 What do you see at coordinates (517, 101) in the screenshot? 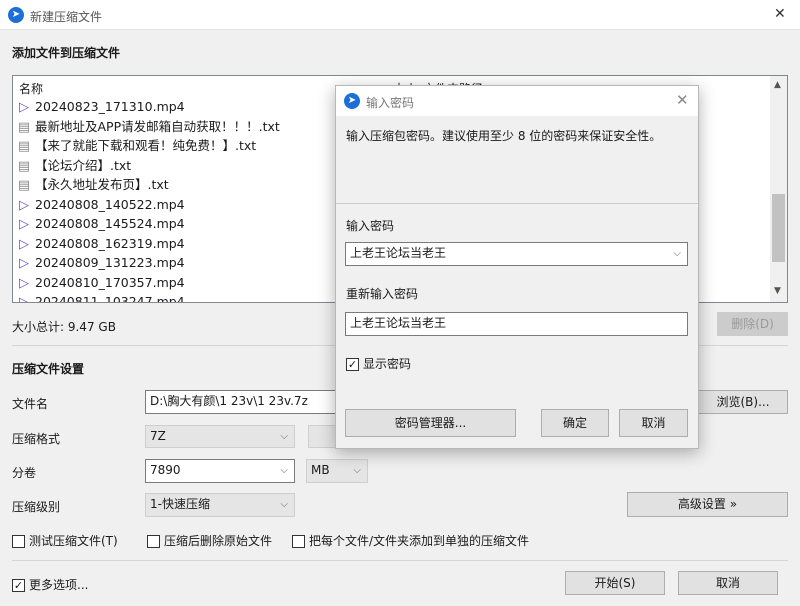
I see `dialog-title-bar: ➤ 输入密码 ✕` at bounding box center [517, 101].